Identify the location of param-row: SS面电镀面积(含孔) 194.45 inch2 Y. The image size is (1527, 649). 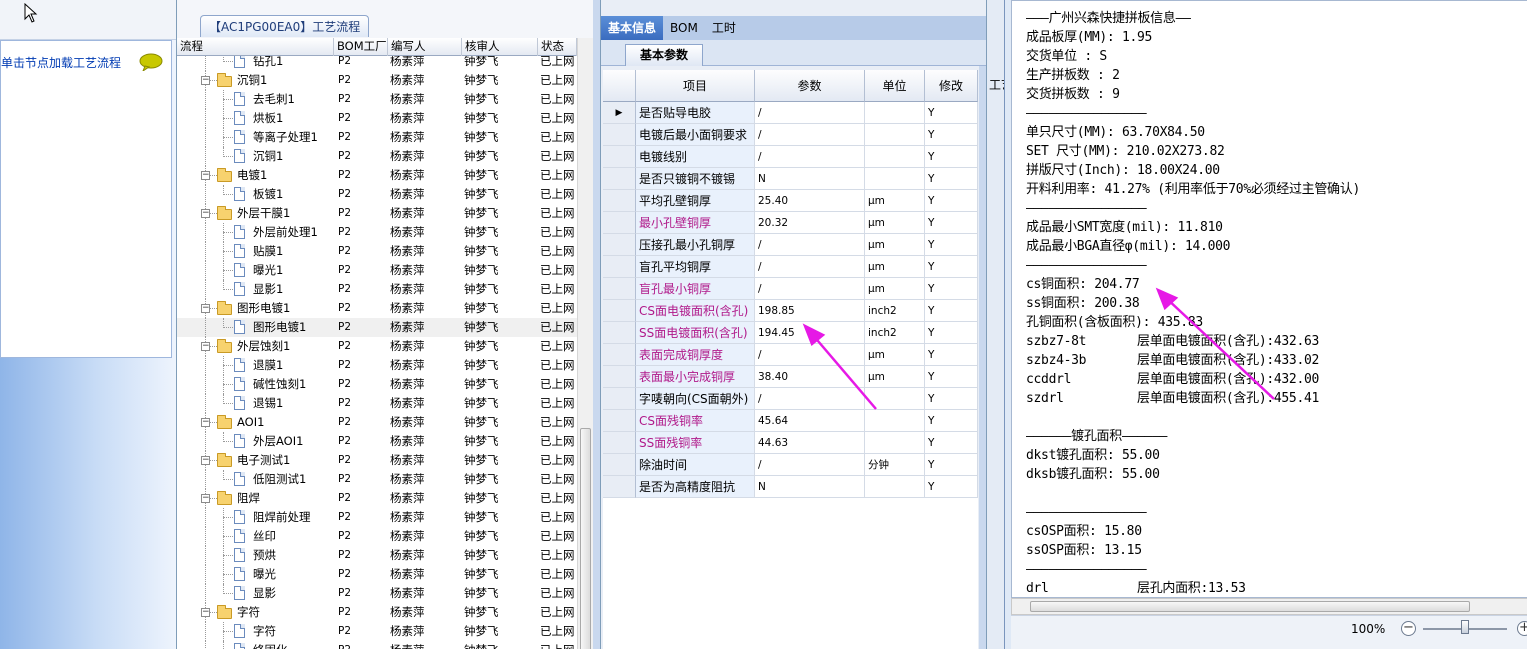
(790, 333).